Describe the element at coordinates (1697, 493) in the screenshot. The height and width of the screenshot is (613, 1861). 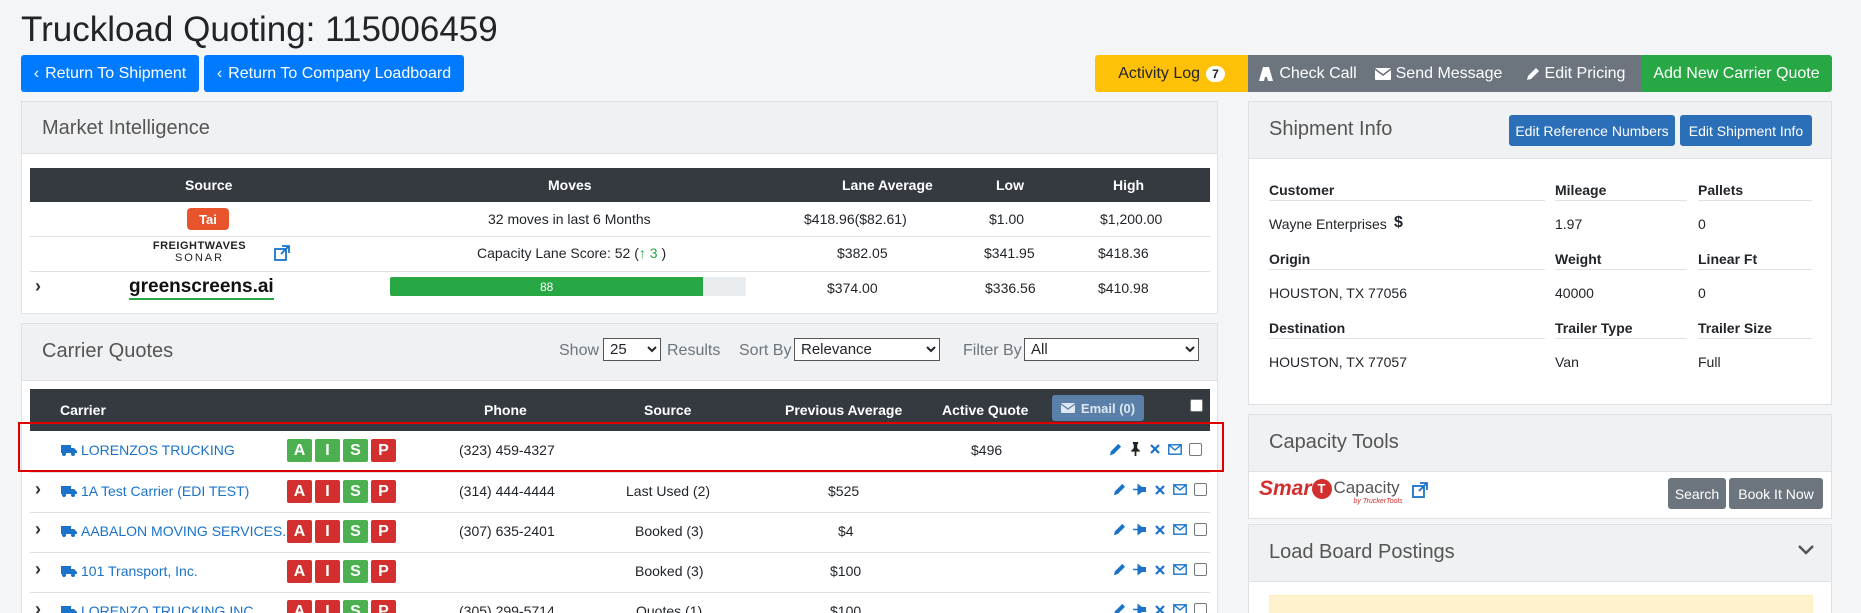
I see `search-button: Search` at that location.